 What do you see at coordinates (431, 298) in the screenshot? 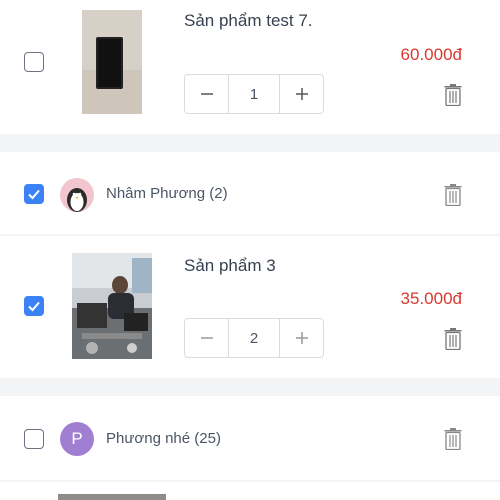
I see `product-price: 35.000đ` at bounding box center [431, 298].